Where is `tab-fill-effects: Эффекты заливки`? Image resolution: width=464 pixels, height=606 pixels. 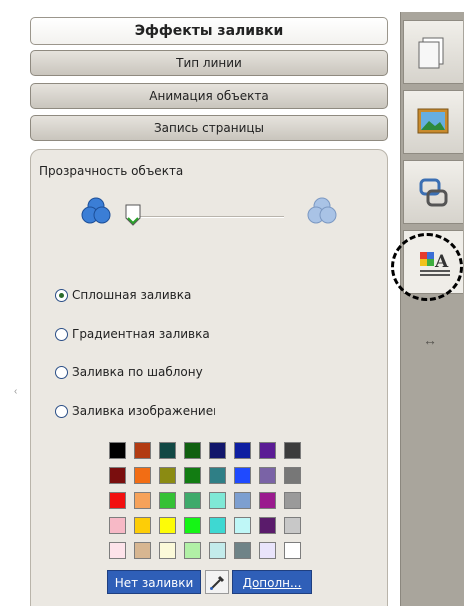 tab-fill-effects: Эффекты заливки is located at coordinates (209, 31).